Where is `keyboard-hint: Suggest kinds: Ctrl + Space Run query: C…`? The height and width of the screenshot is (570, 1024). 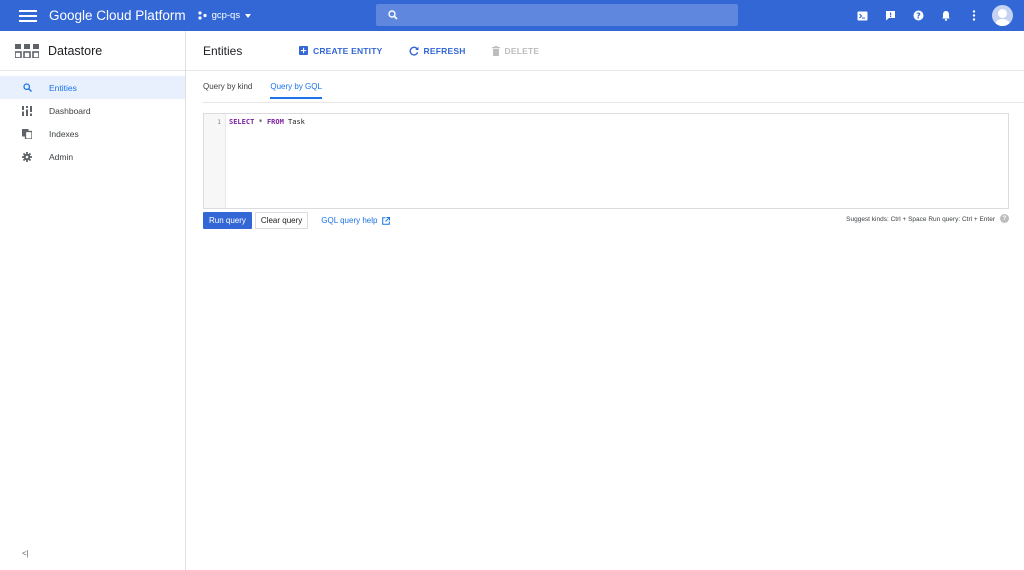 keyboard-hint: Suggest kinds: Ctrl + Space Run query: C… is located at coordinates (920, 219).